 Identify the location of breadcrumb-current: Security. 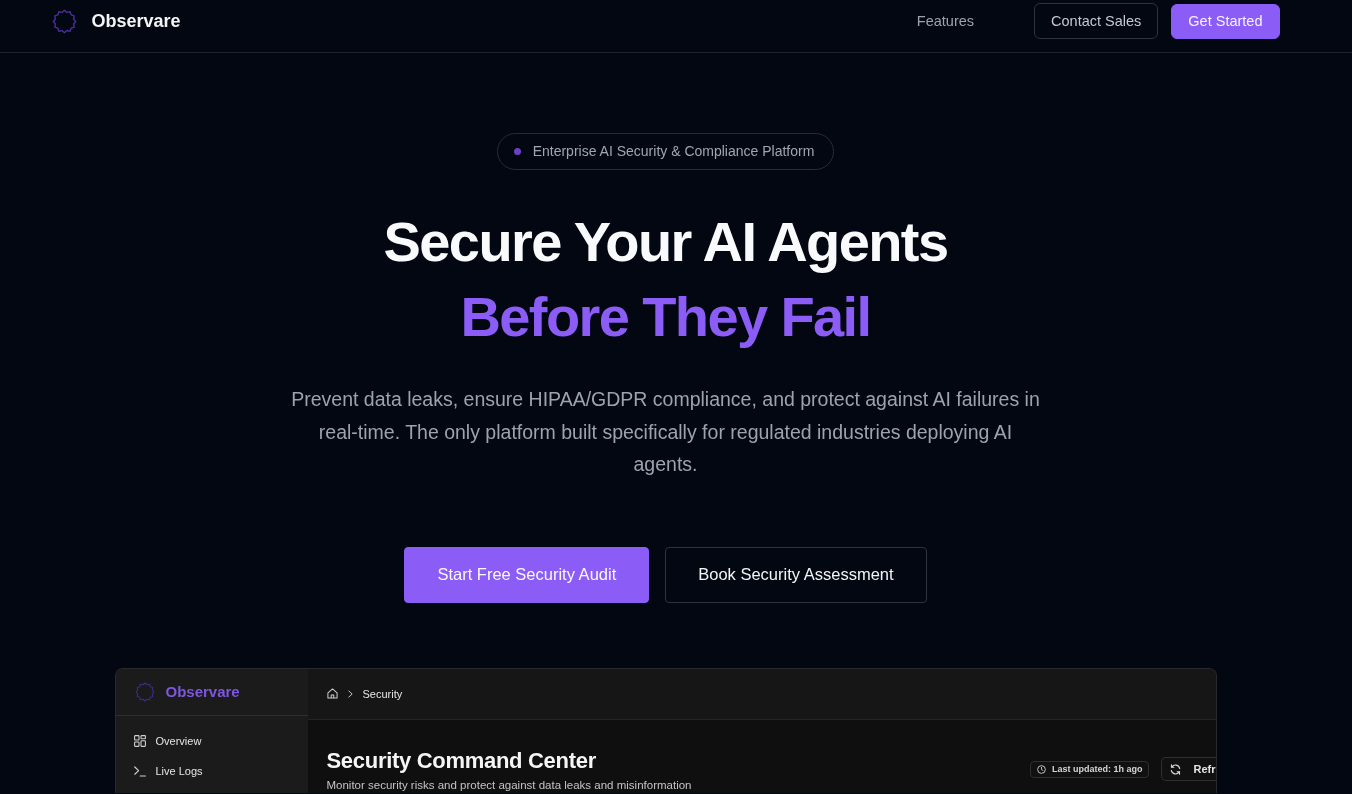
(382, 693).